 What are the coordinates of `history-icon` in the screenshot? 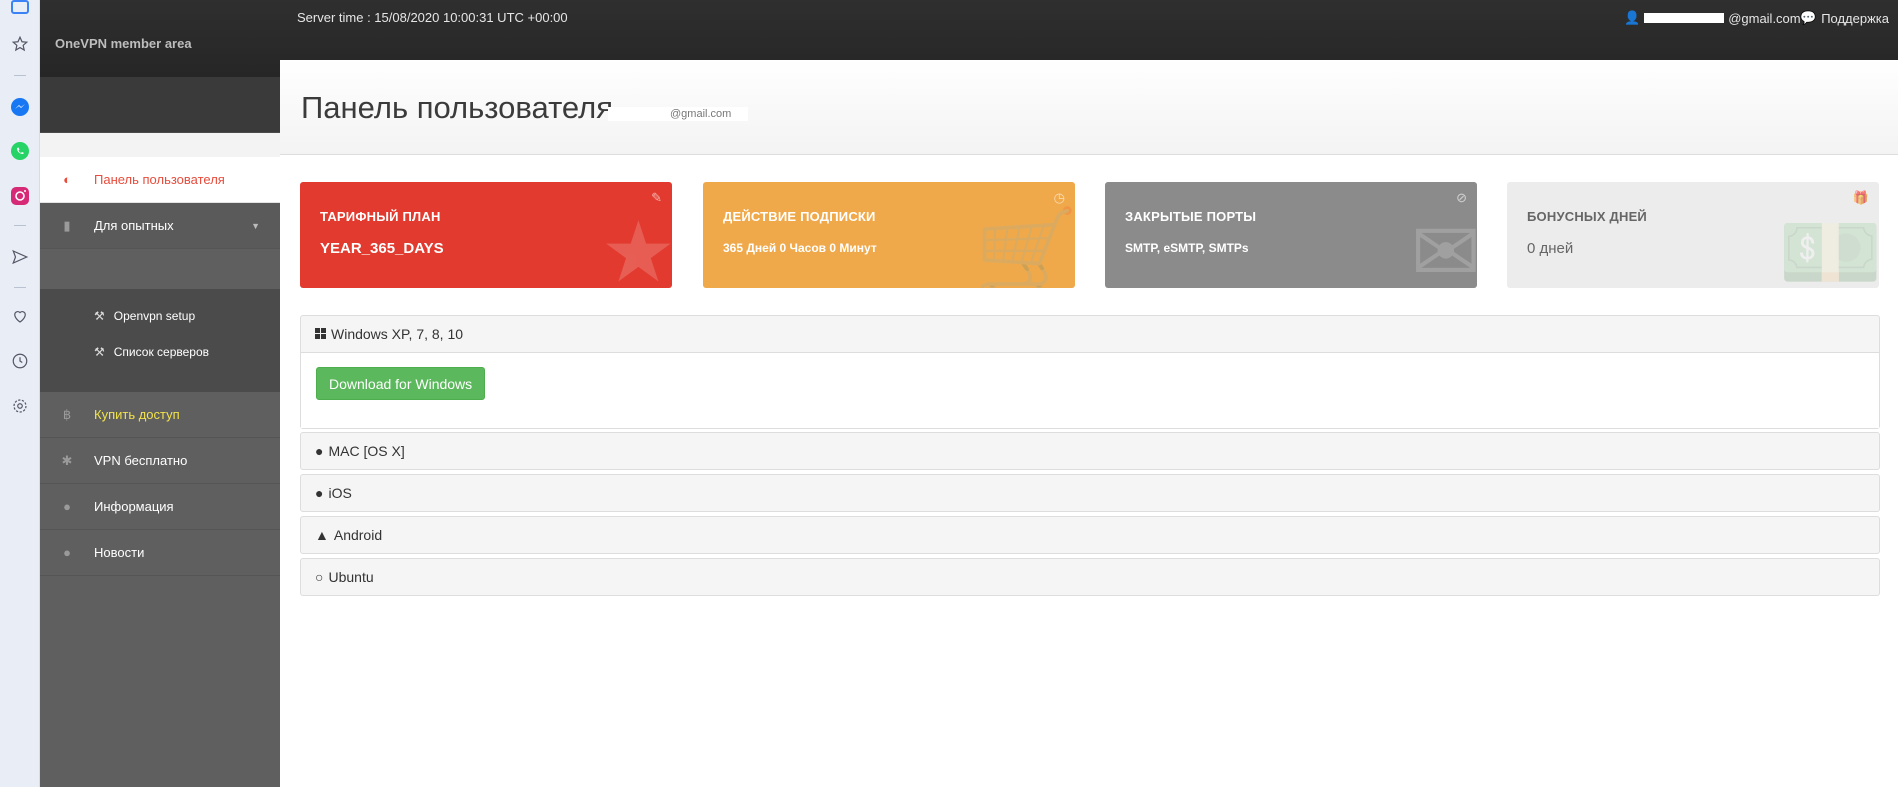 It's located at (20, 361).